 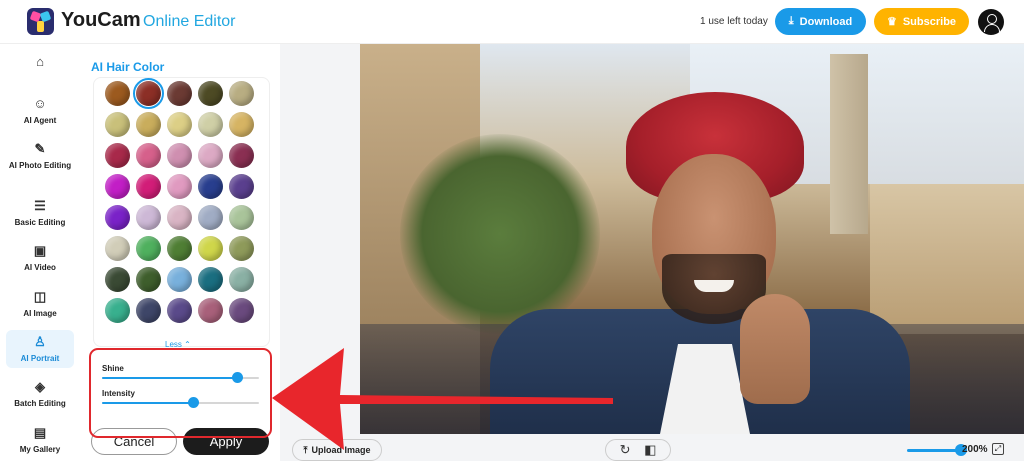 What do you see at coordinates (341, 450) in the screenshot?
I see `upload-label: Upload Image` at bounding box center [341, 450].